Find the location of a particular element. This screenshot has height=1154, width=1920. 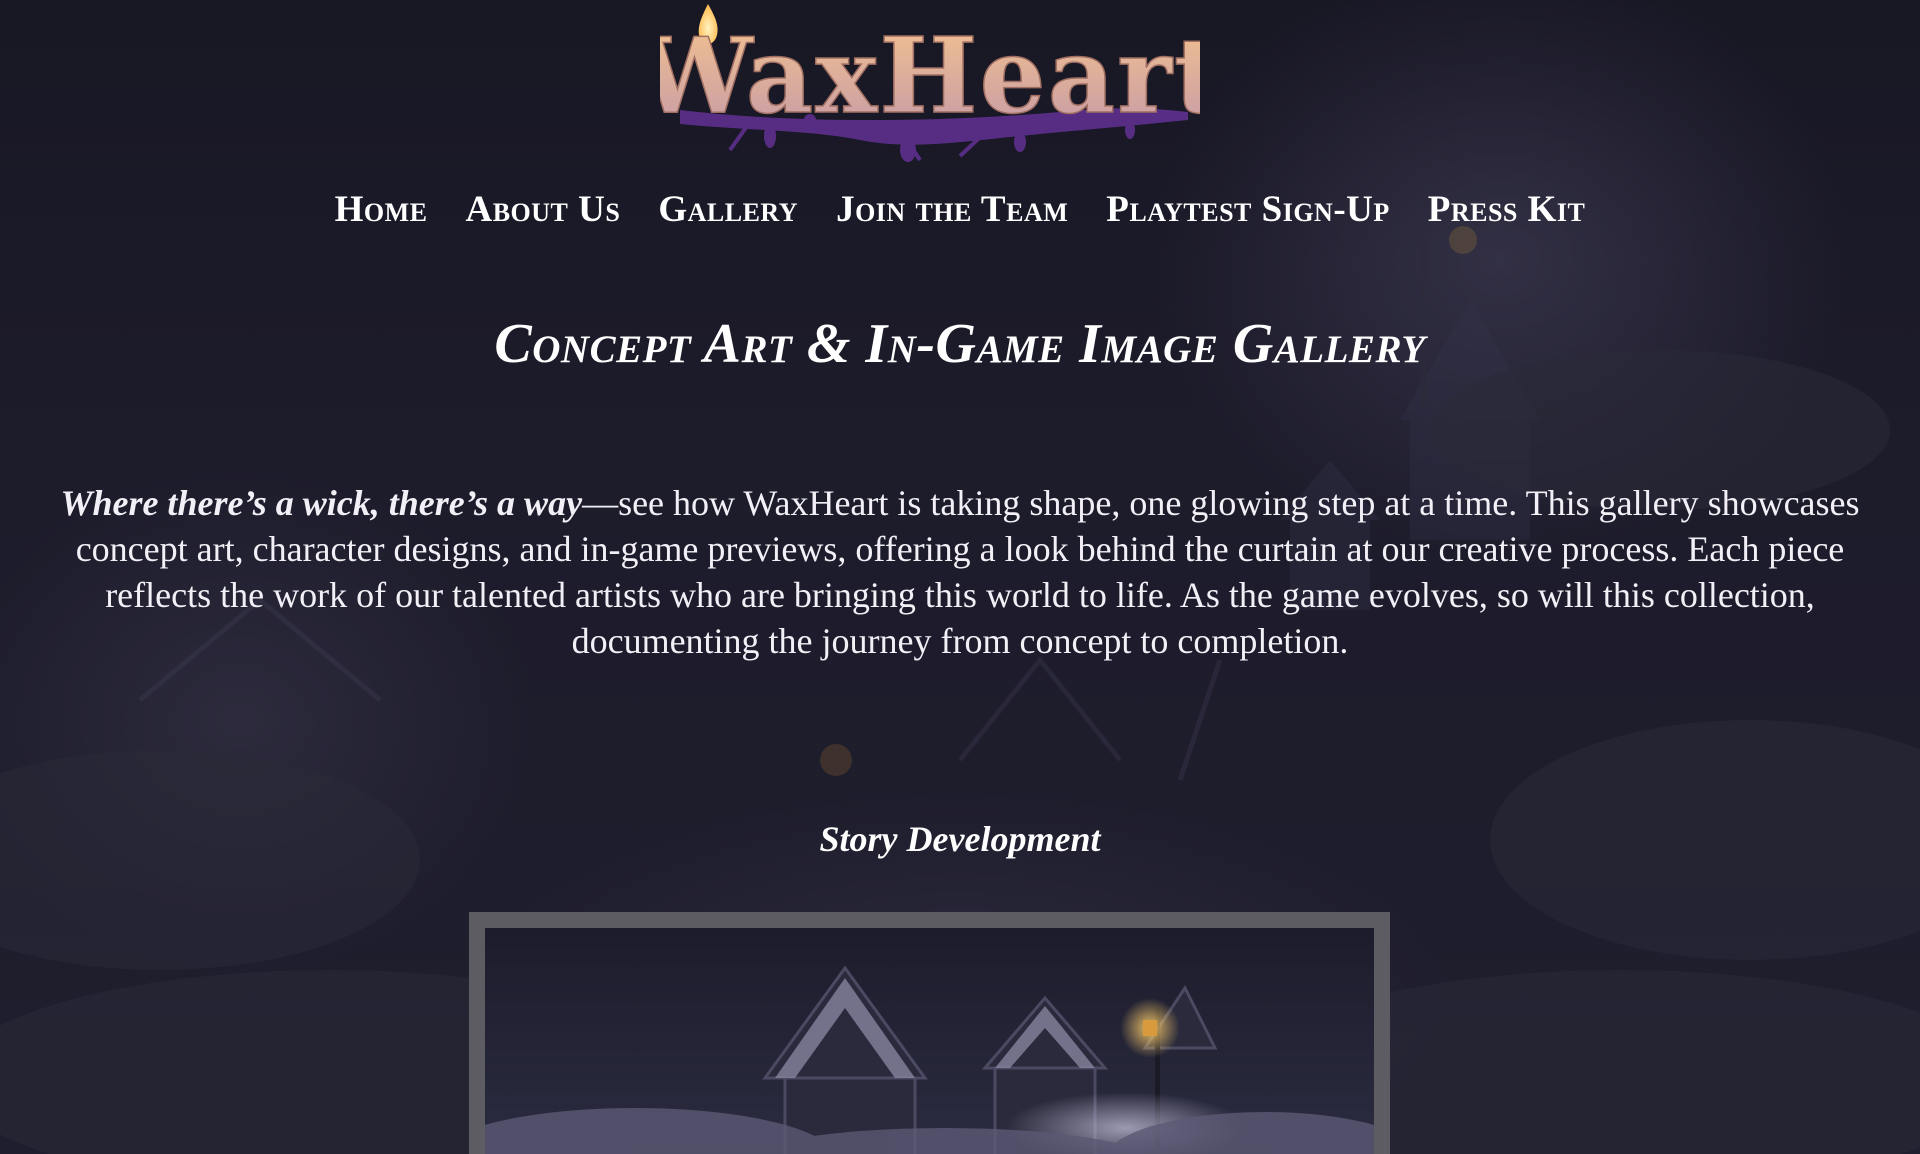

intro-emphasis: Where there’s a wick, there’s a way is located at coordinates (321, 503).